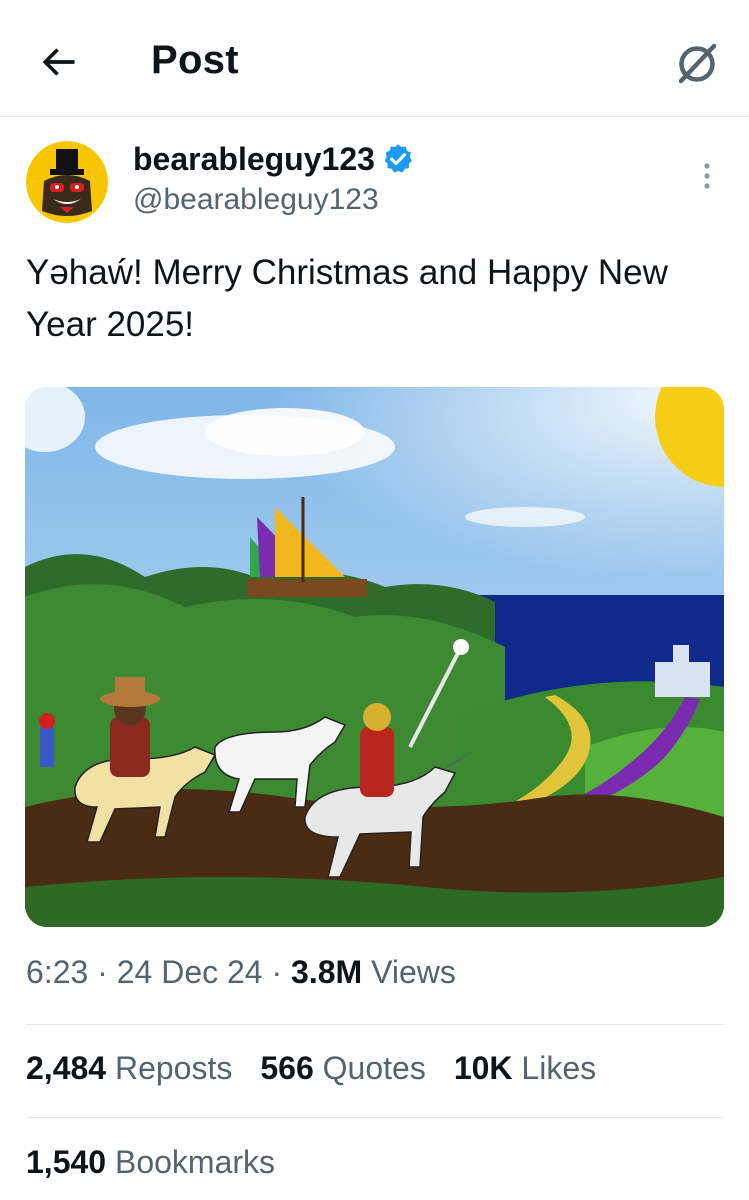  I want to click on reposts-count: 2,484, so click(66, 1068).